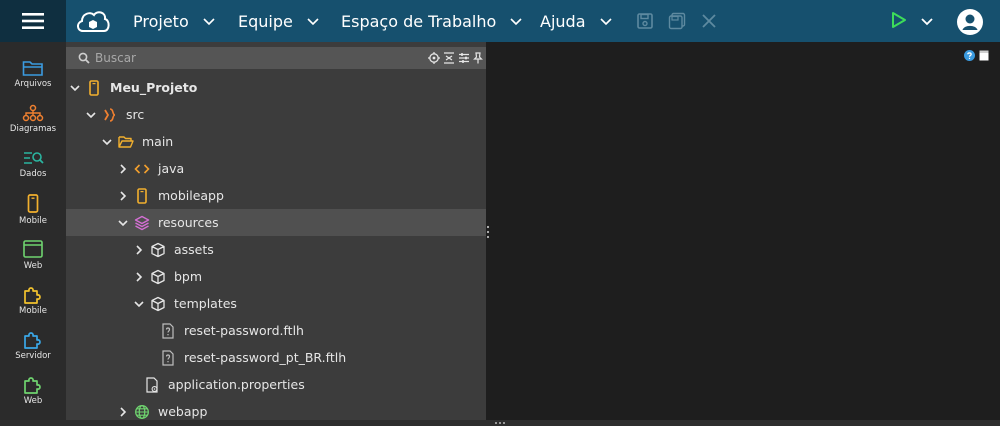  I want to click on run-options-chevron-icon, so click(927, 21).